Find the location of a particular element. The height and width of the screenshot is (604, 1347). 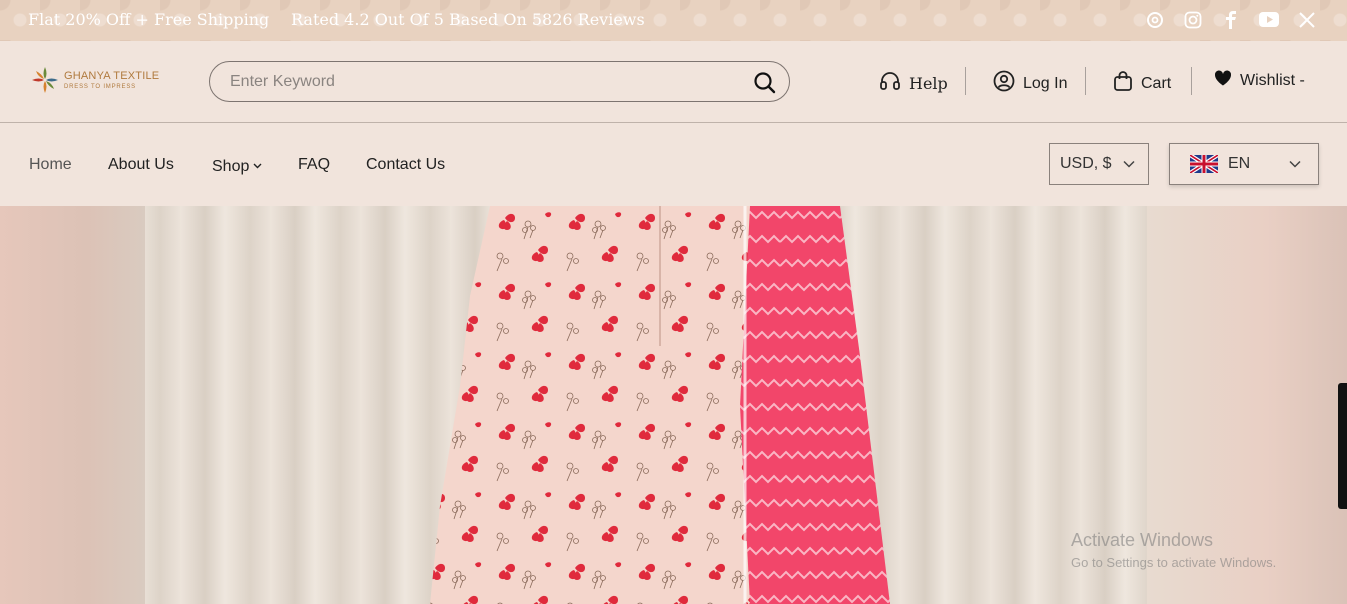

nav-item-shop-label: Shop is located at coordinates (231, 166).